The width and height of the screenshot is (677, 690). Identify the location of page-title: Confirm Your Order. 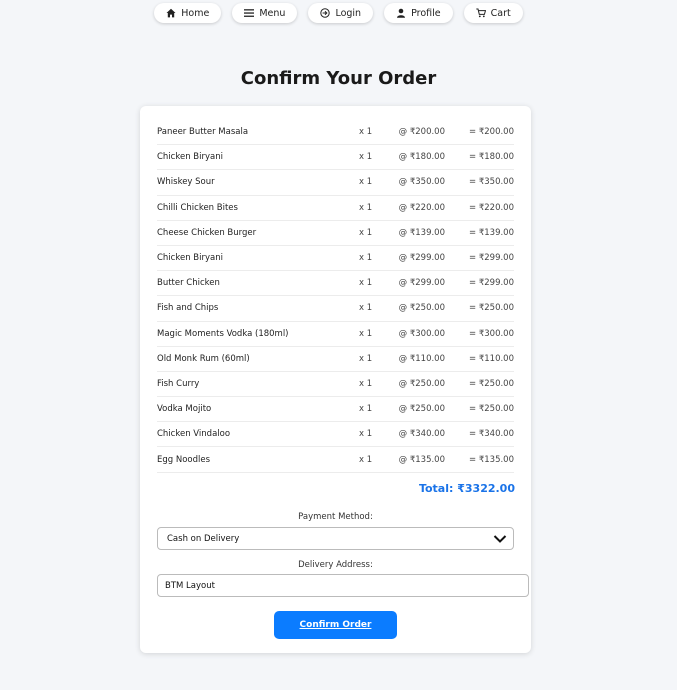
(338, 78).